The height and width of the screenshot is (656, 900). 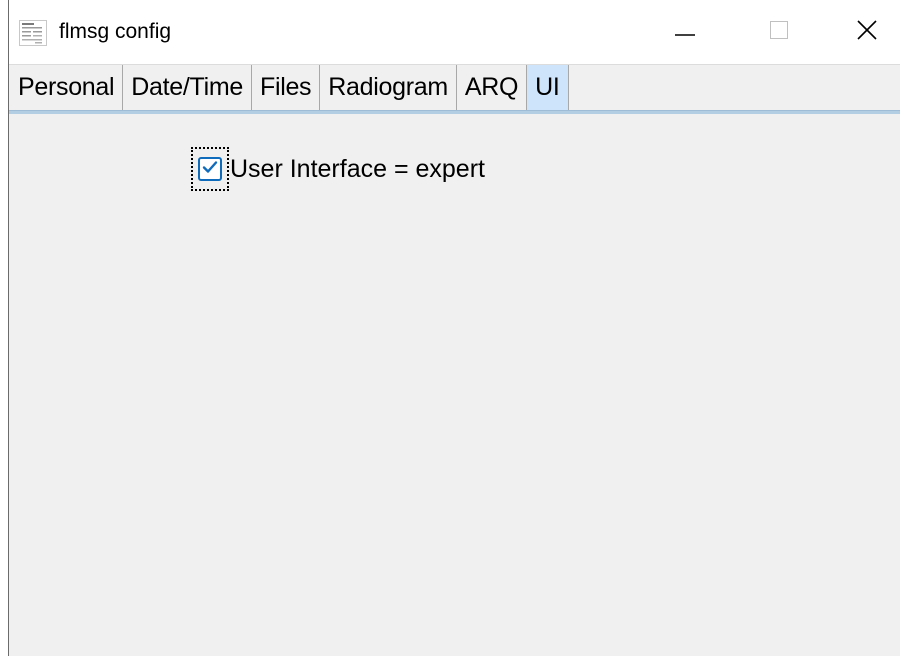 What do you see at coordinates (357, 169) in the screenshot?
I see `expert-ui-label: User Interface = expert` at bounding box center [357, 169].